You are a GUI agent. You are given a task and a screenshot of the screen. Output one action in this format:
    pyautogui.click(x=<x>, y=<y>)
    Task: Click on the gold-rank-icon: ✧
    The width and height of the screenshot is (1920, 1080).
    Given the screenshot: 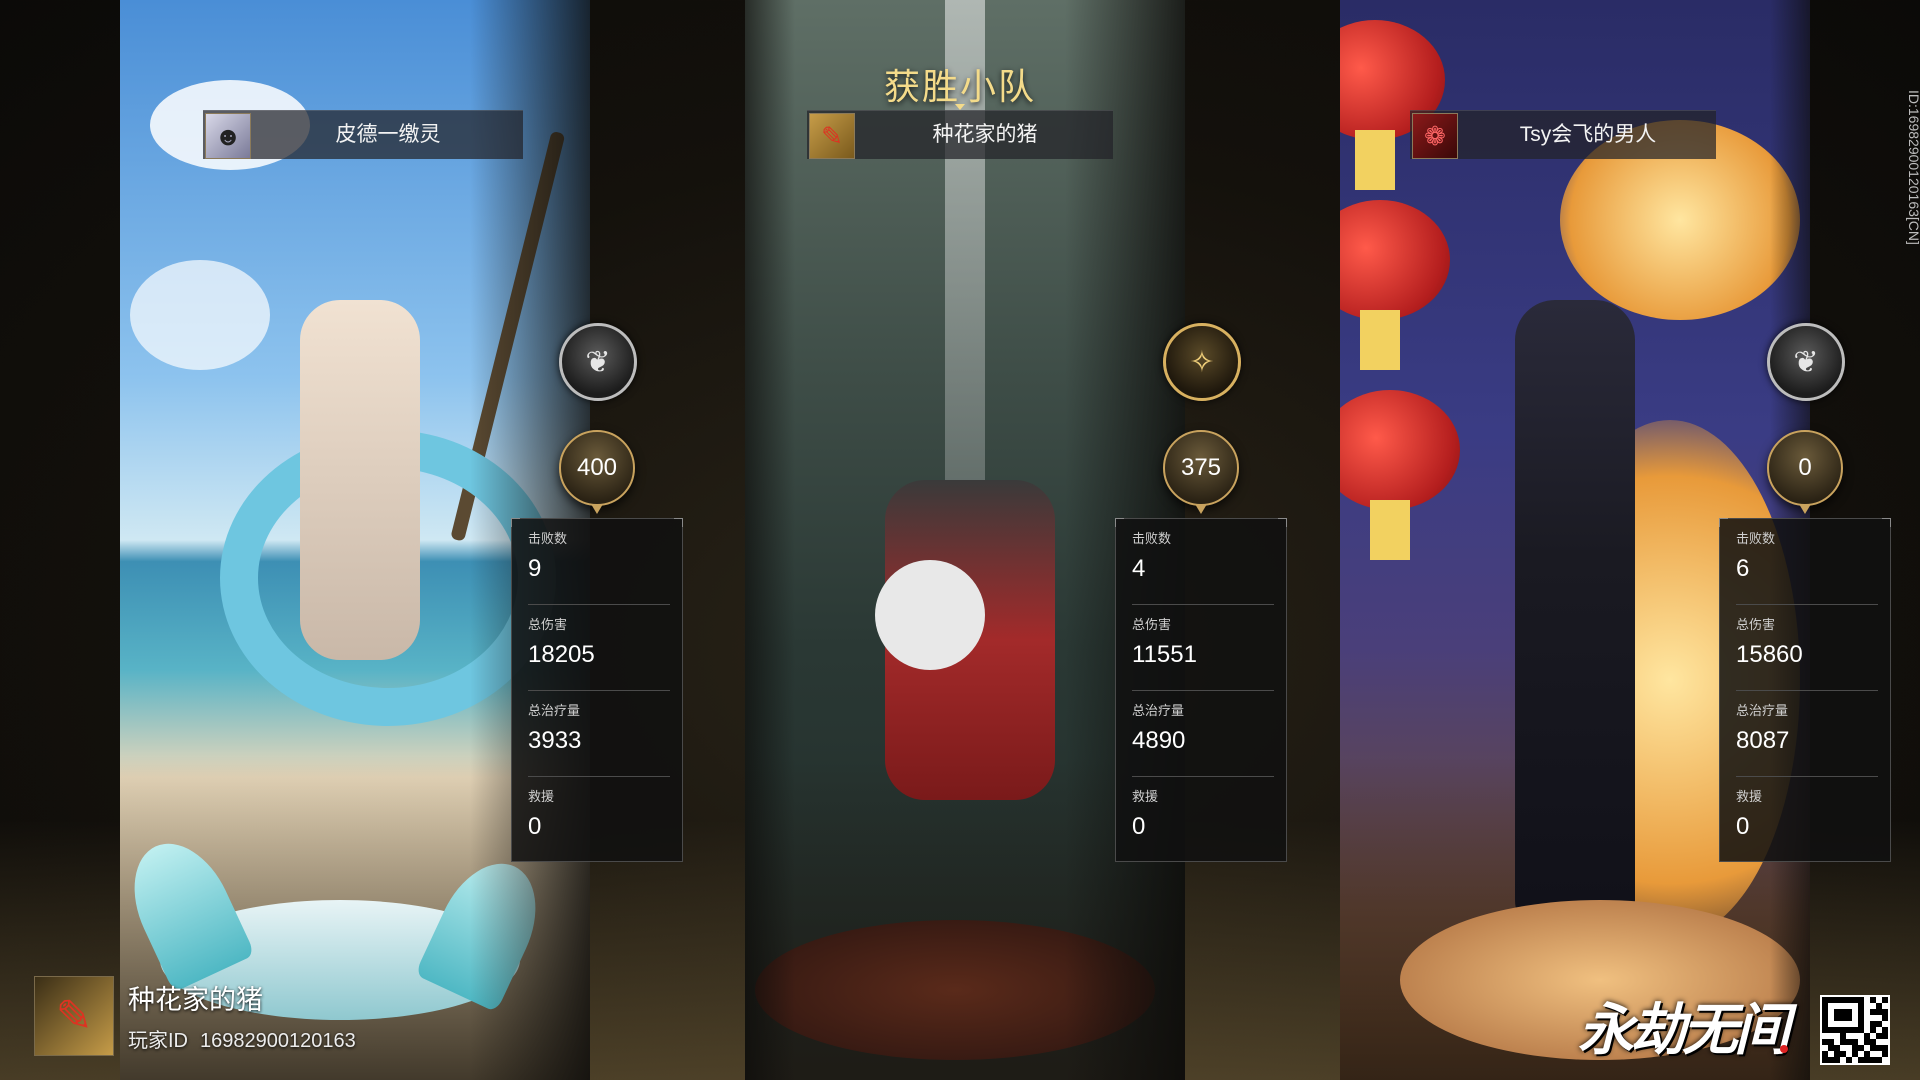 What is the action you would take?
    pyautogui.click(x=1202, y=362)
    